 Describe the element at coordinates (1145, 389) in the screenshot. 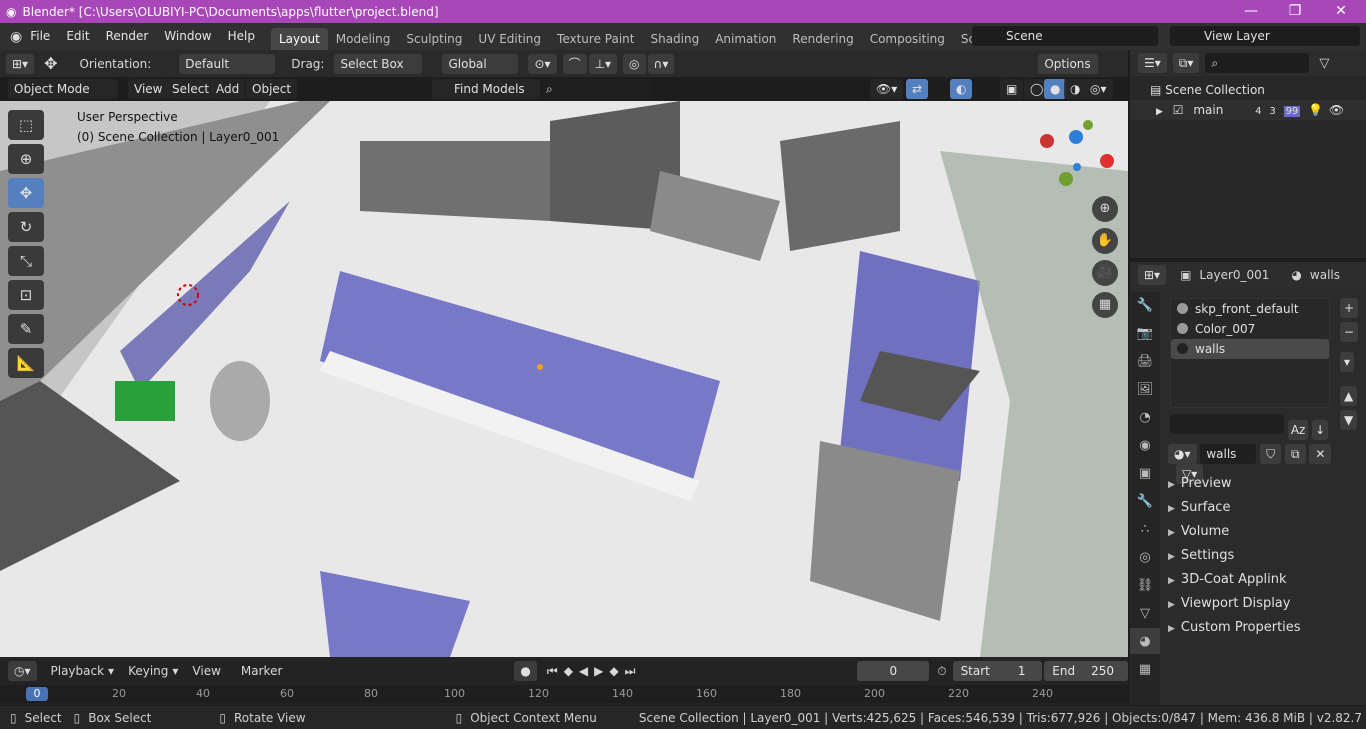

I see `view-layer-tab-icon: 🖼` at that location.